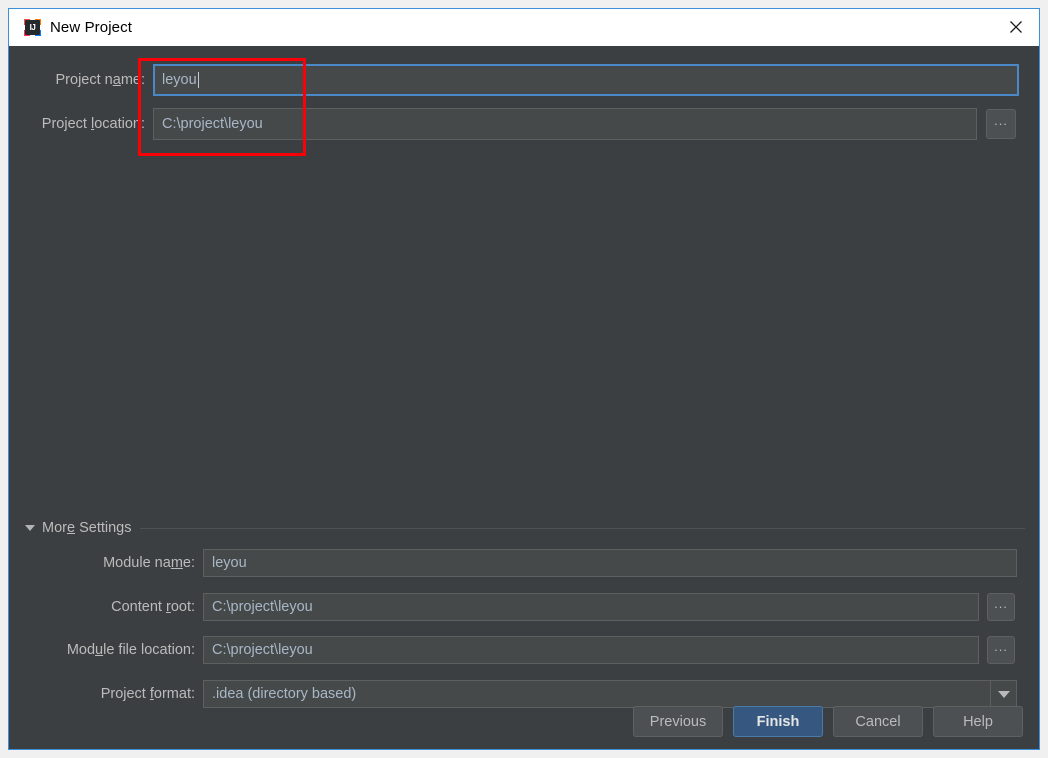 The width and height of the screenshot is (1048, 758). Describe the element at coordinates (212, 124) in the screenshot. I see `project-location-value: C:\project\leyou` at that location.